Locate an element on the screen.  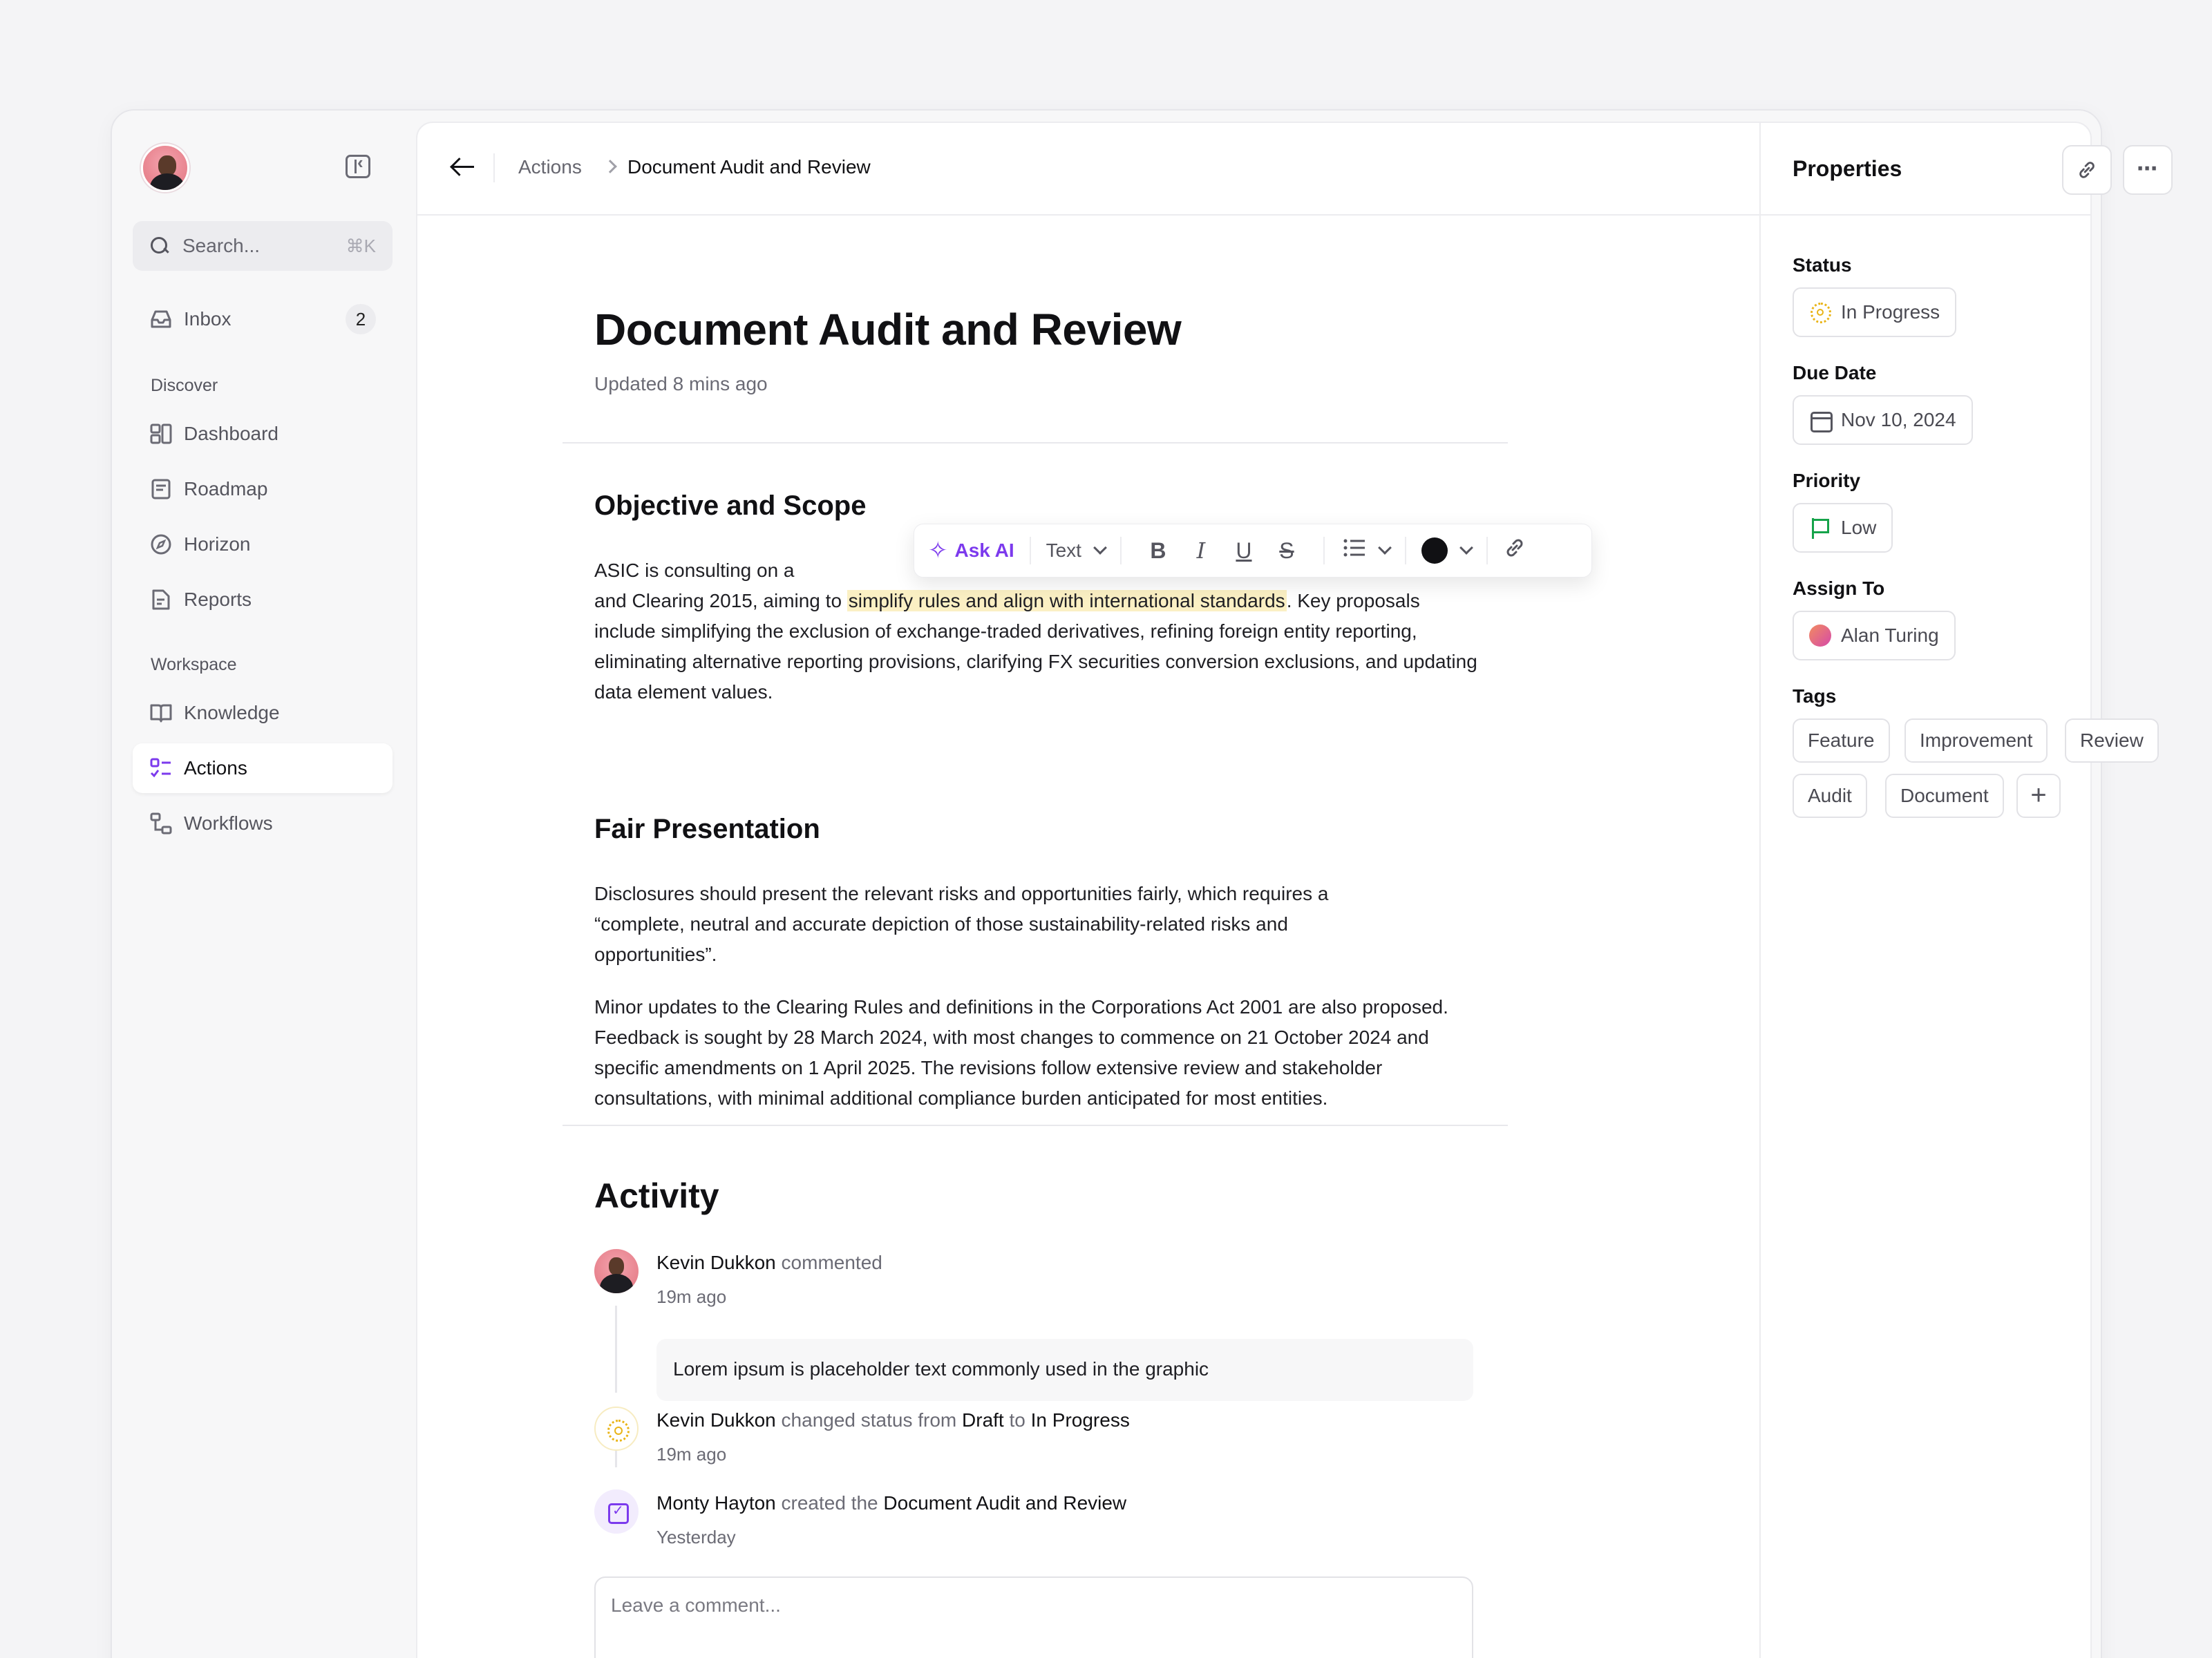
sidebar-item-horizon: Horizon is located at coordinates (263, 544).